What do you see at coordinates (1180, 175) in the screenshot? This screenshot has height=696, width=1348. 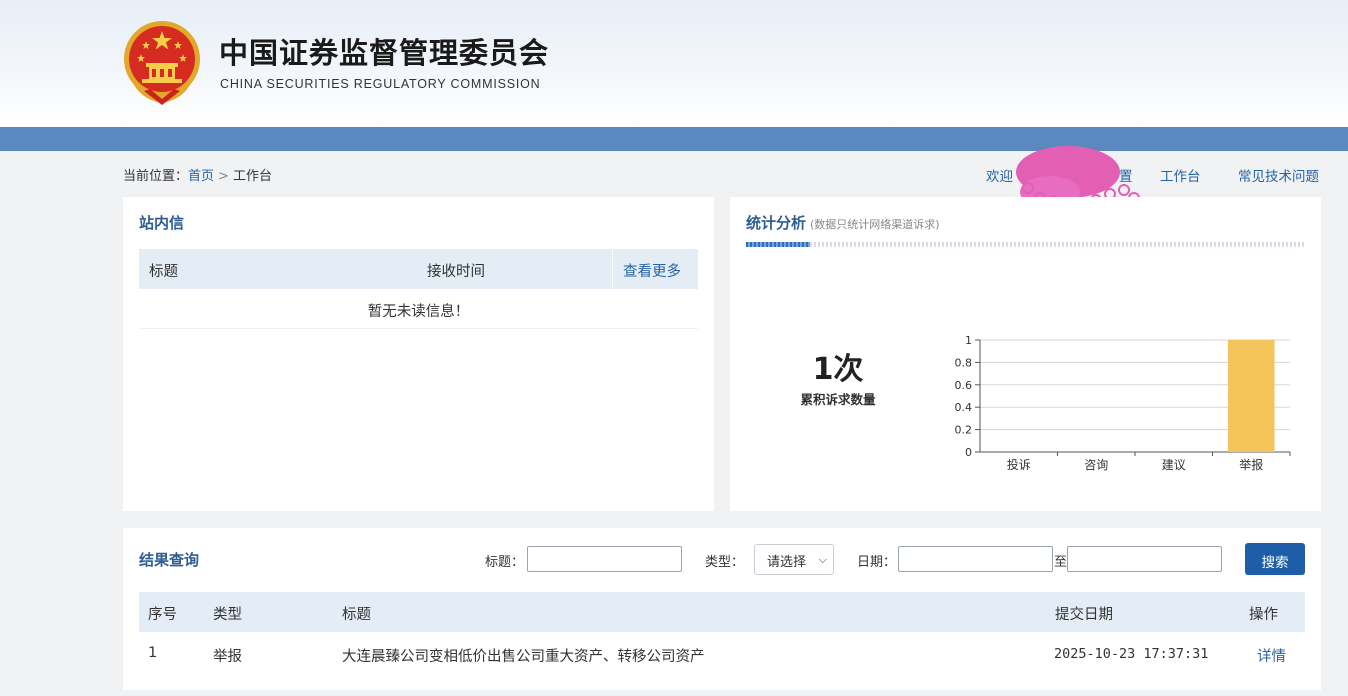 I see `workbench-link: 工作台` at bounding box center [1180, 175].